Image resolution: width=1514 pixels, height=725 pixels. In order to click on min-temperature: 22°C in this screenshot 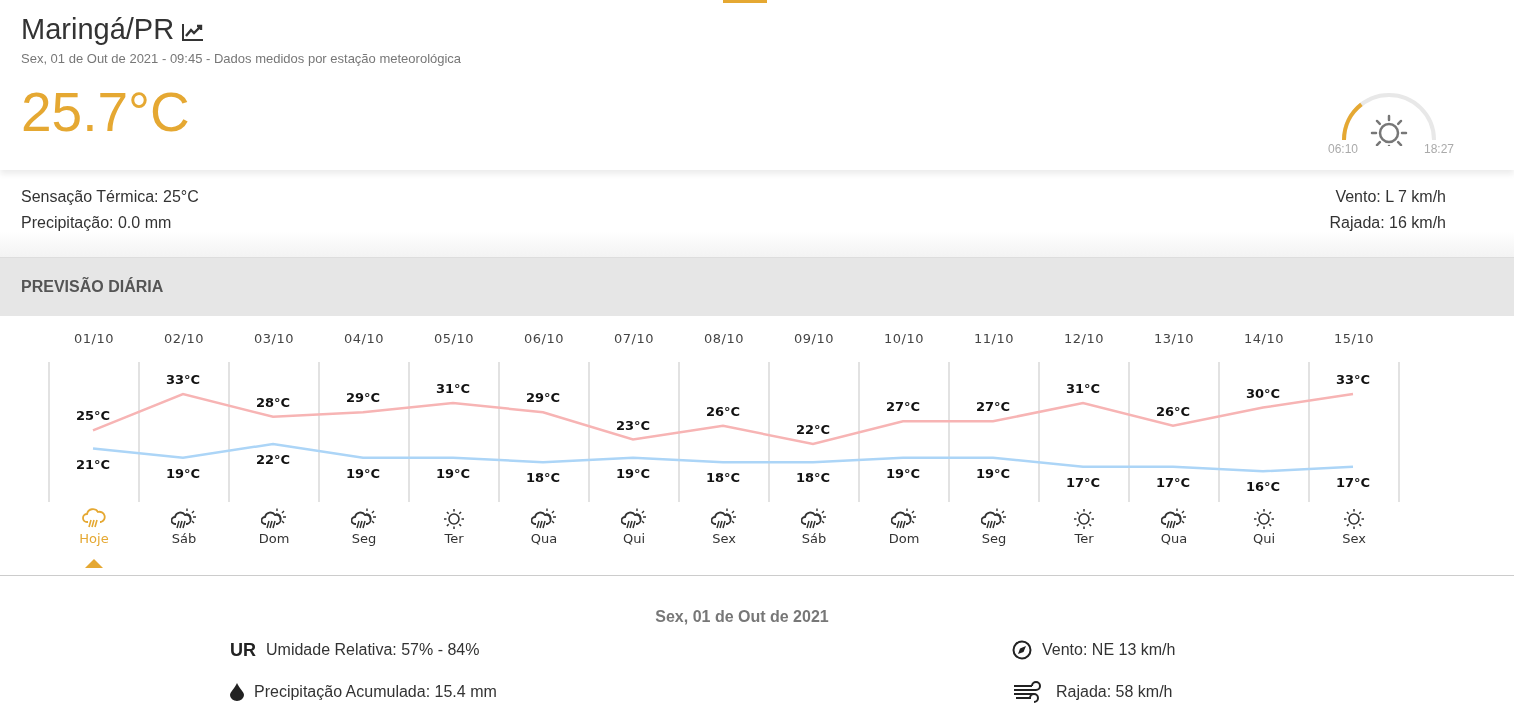, I will do `click(273, 460)`.